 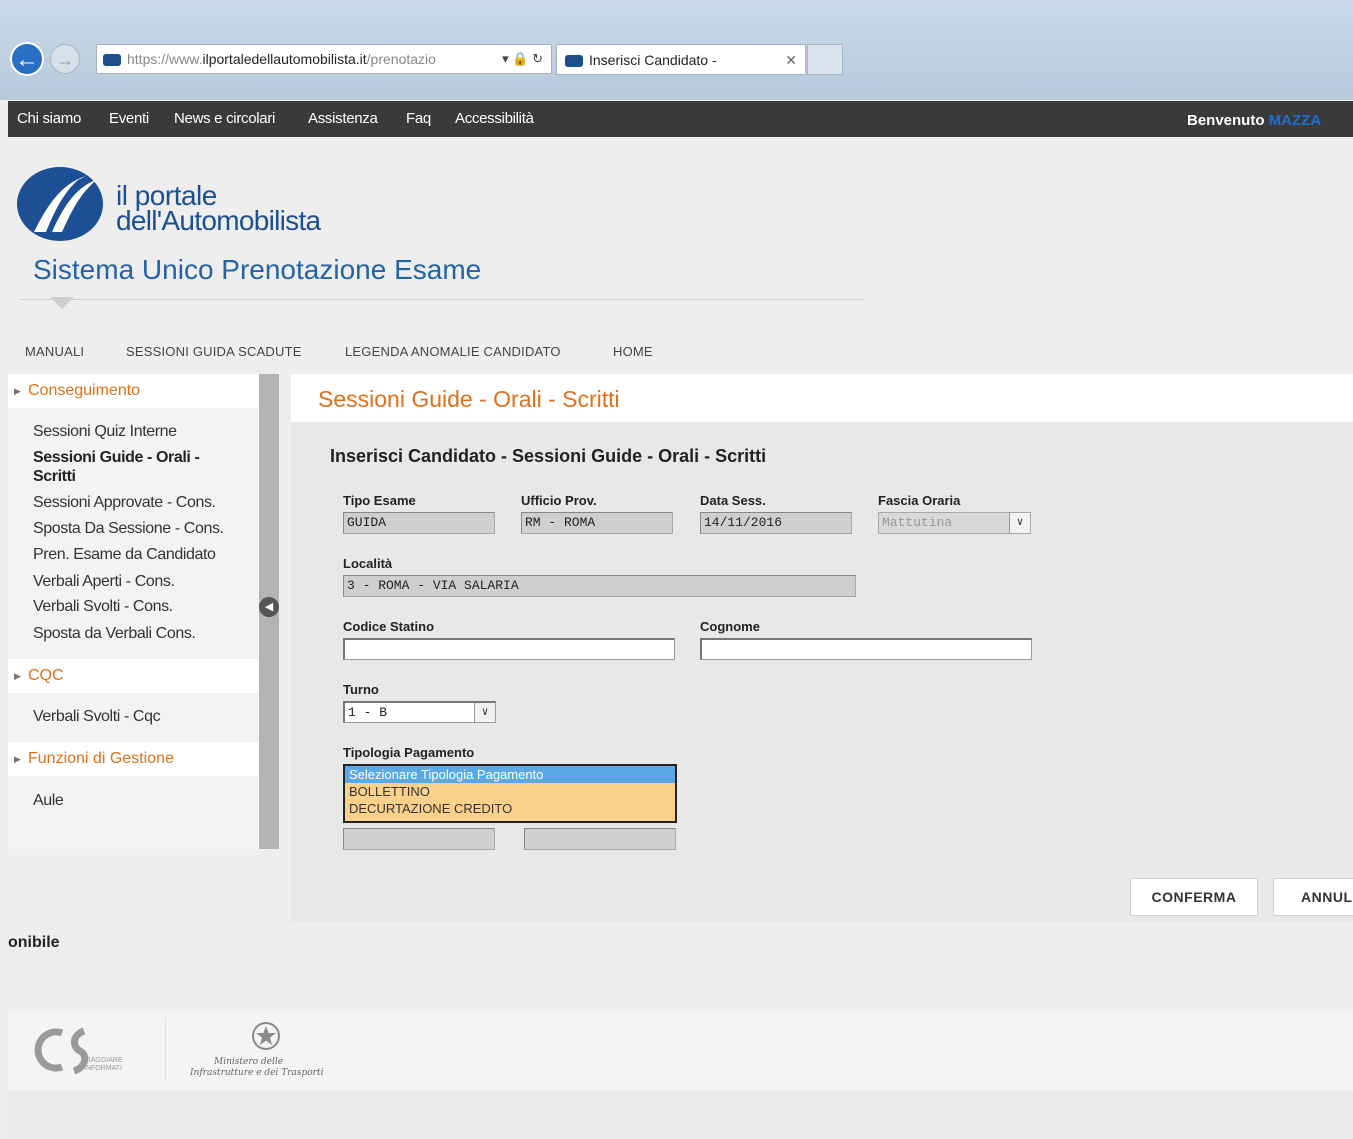 What do you see at coordinates (65, 59) in the screenshot?
I see `forward-arrow-icon: →` at bounding box center [65, 59].